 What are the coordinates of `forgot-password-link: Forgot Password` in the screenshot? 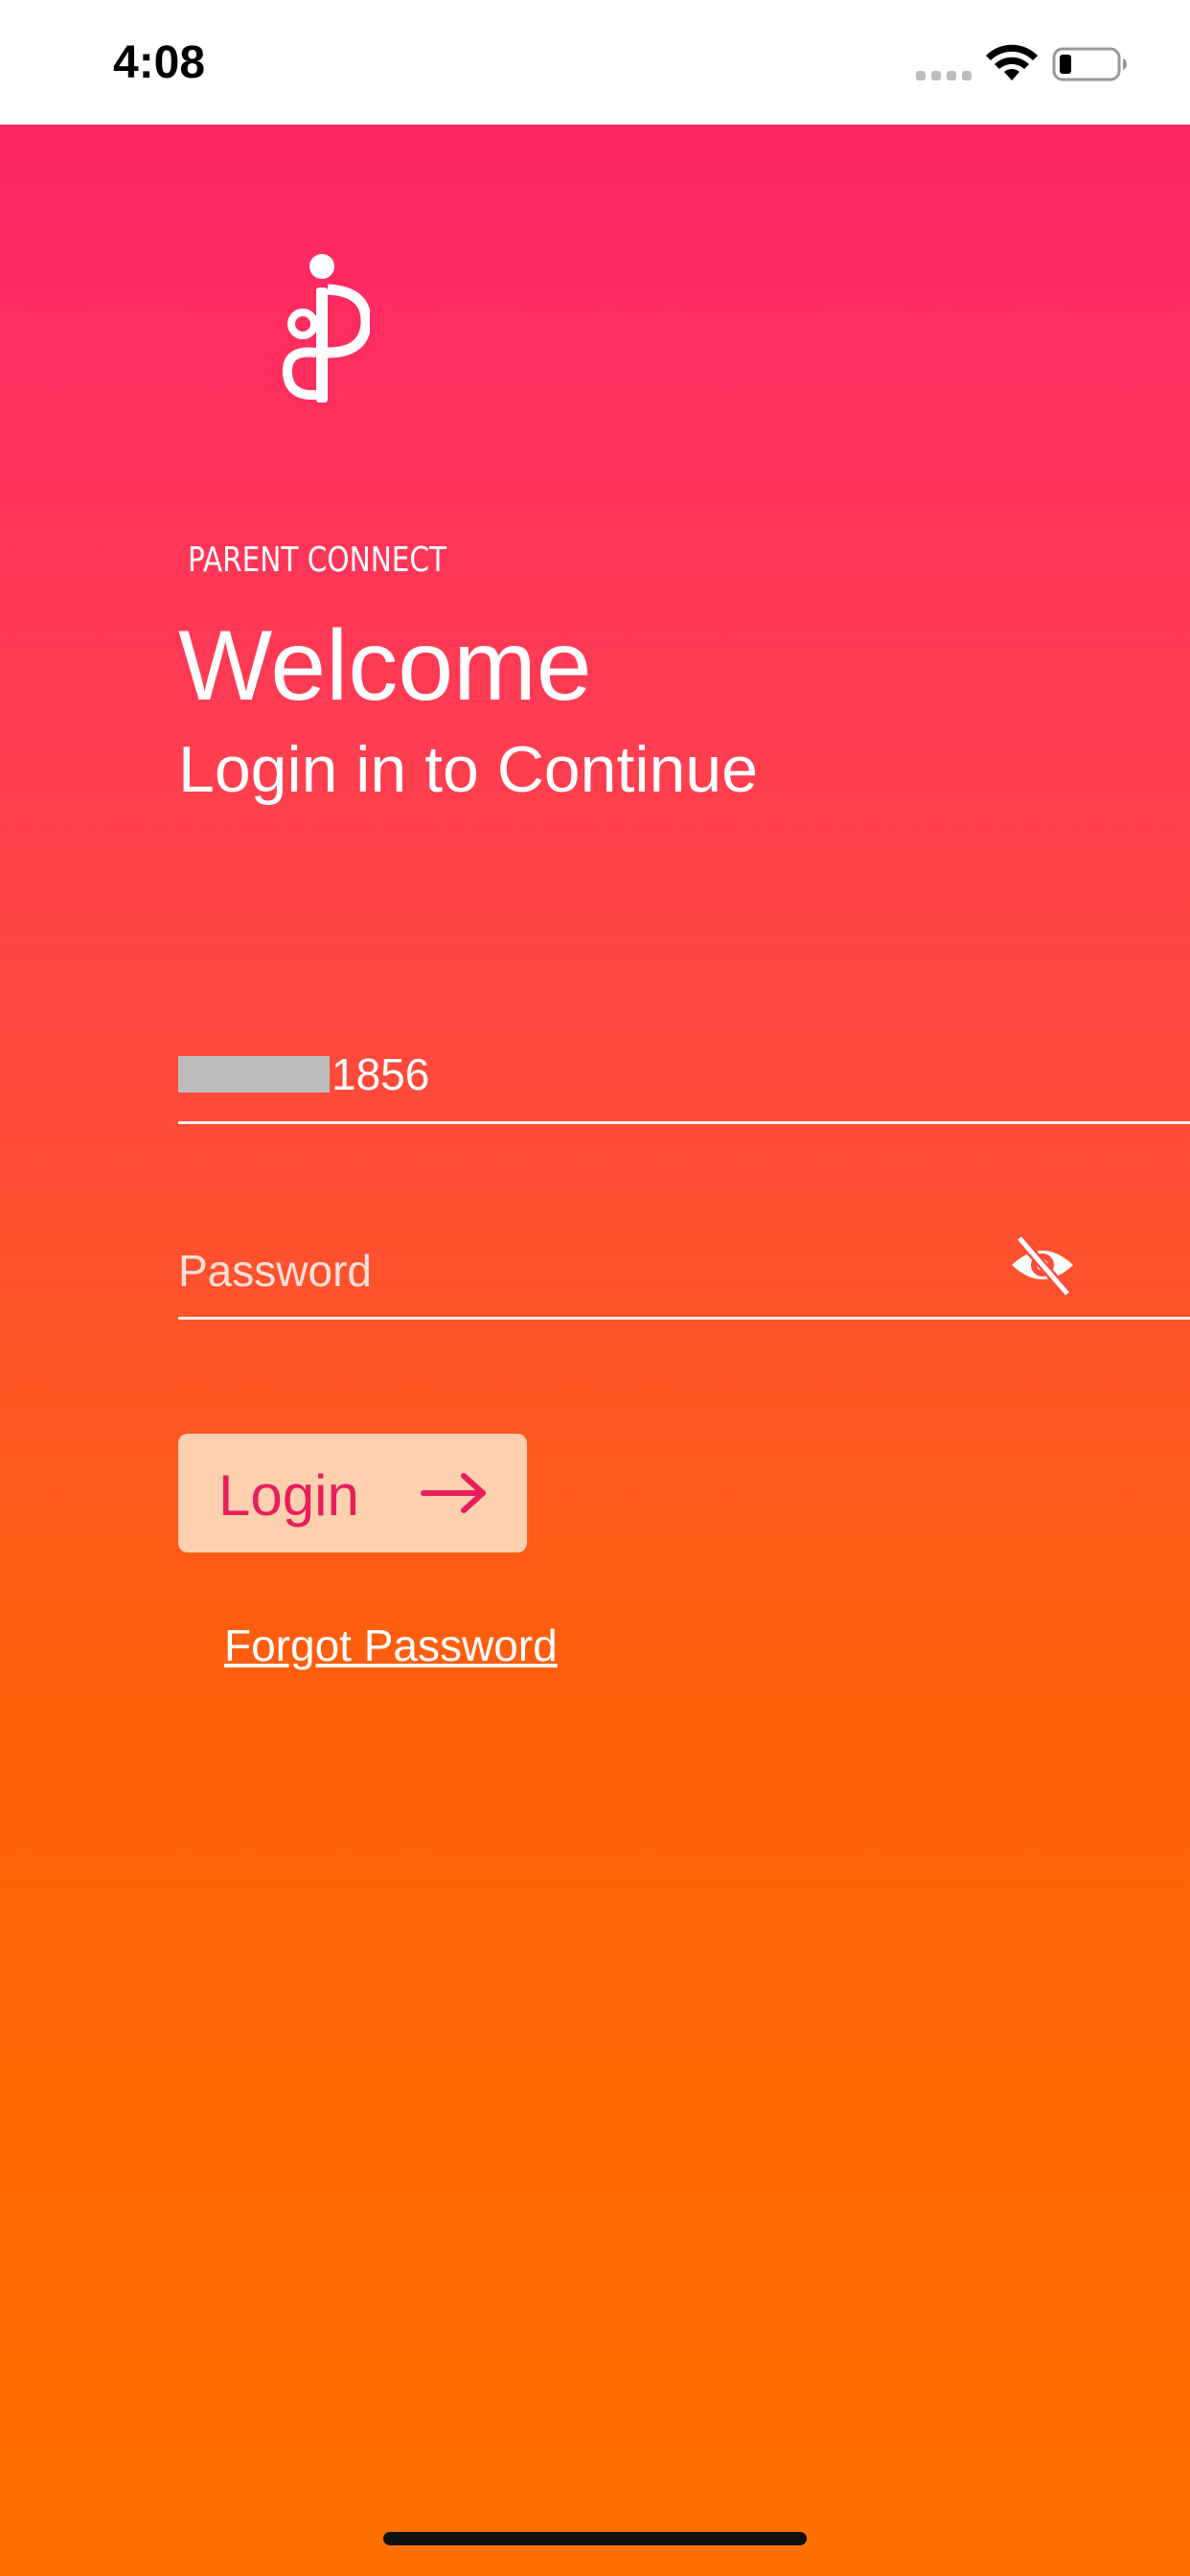 It's located at (391, 1645).